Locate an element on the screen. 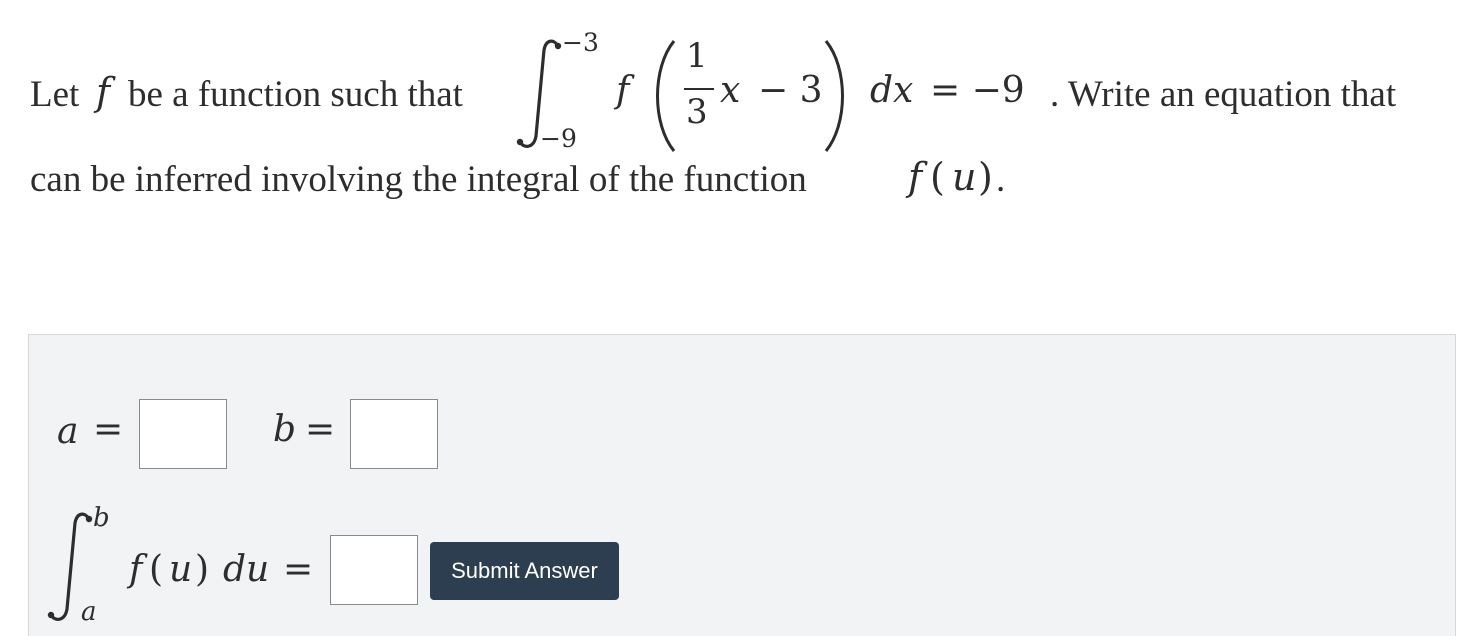 The height and width of the screenshot is (636, 1470). line2-period: . is located at coordinates (1001, 179).